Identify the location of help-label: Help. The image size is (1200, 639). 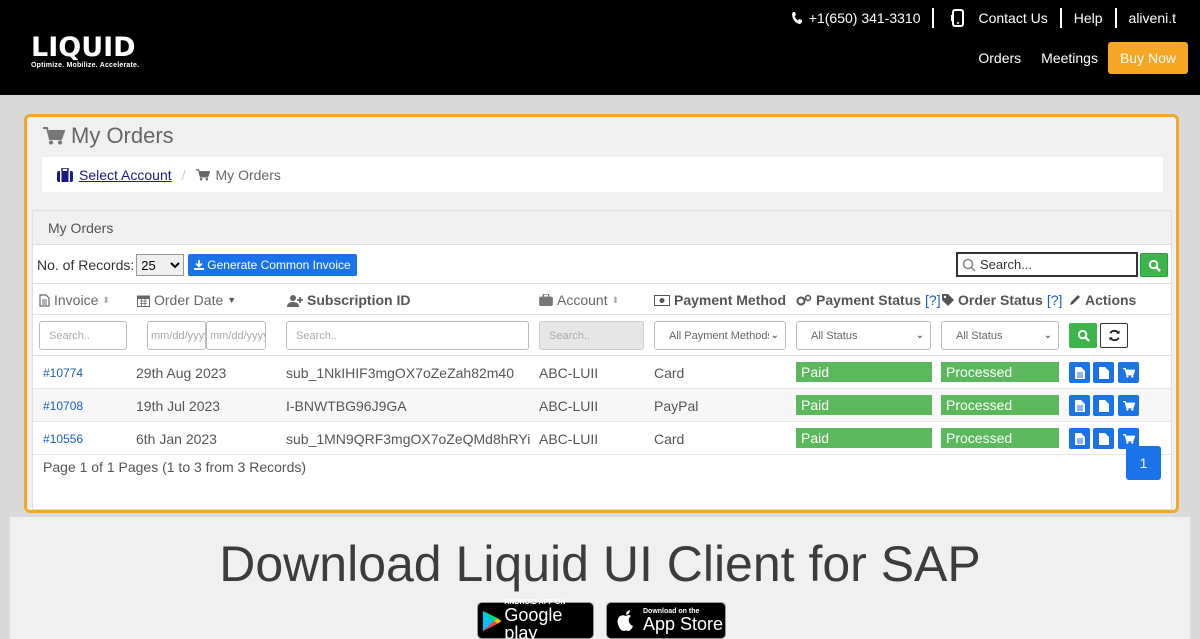
(1088, 18).